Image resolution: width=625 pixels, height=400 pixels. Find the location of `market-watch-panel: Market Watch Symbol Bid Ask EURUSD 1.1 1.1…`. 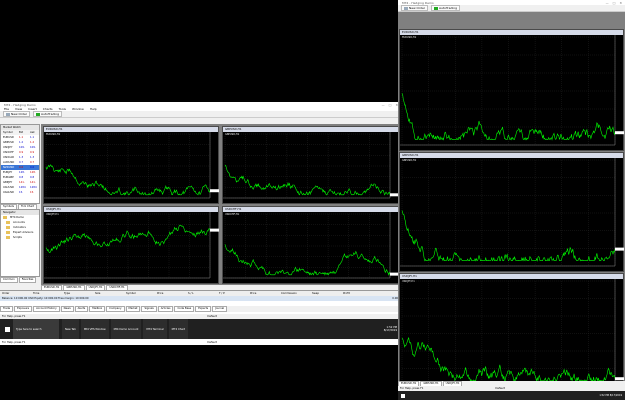

market-watch-panel: Market Watch Symbol Bid Ask EURUSD 1.1 1.1… is located at coordinates (20, 164).